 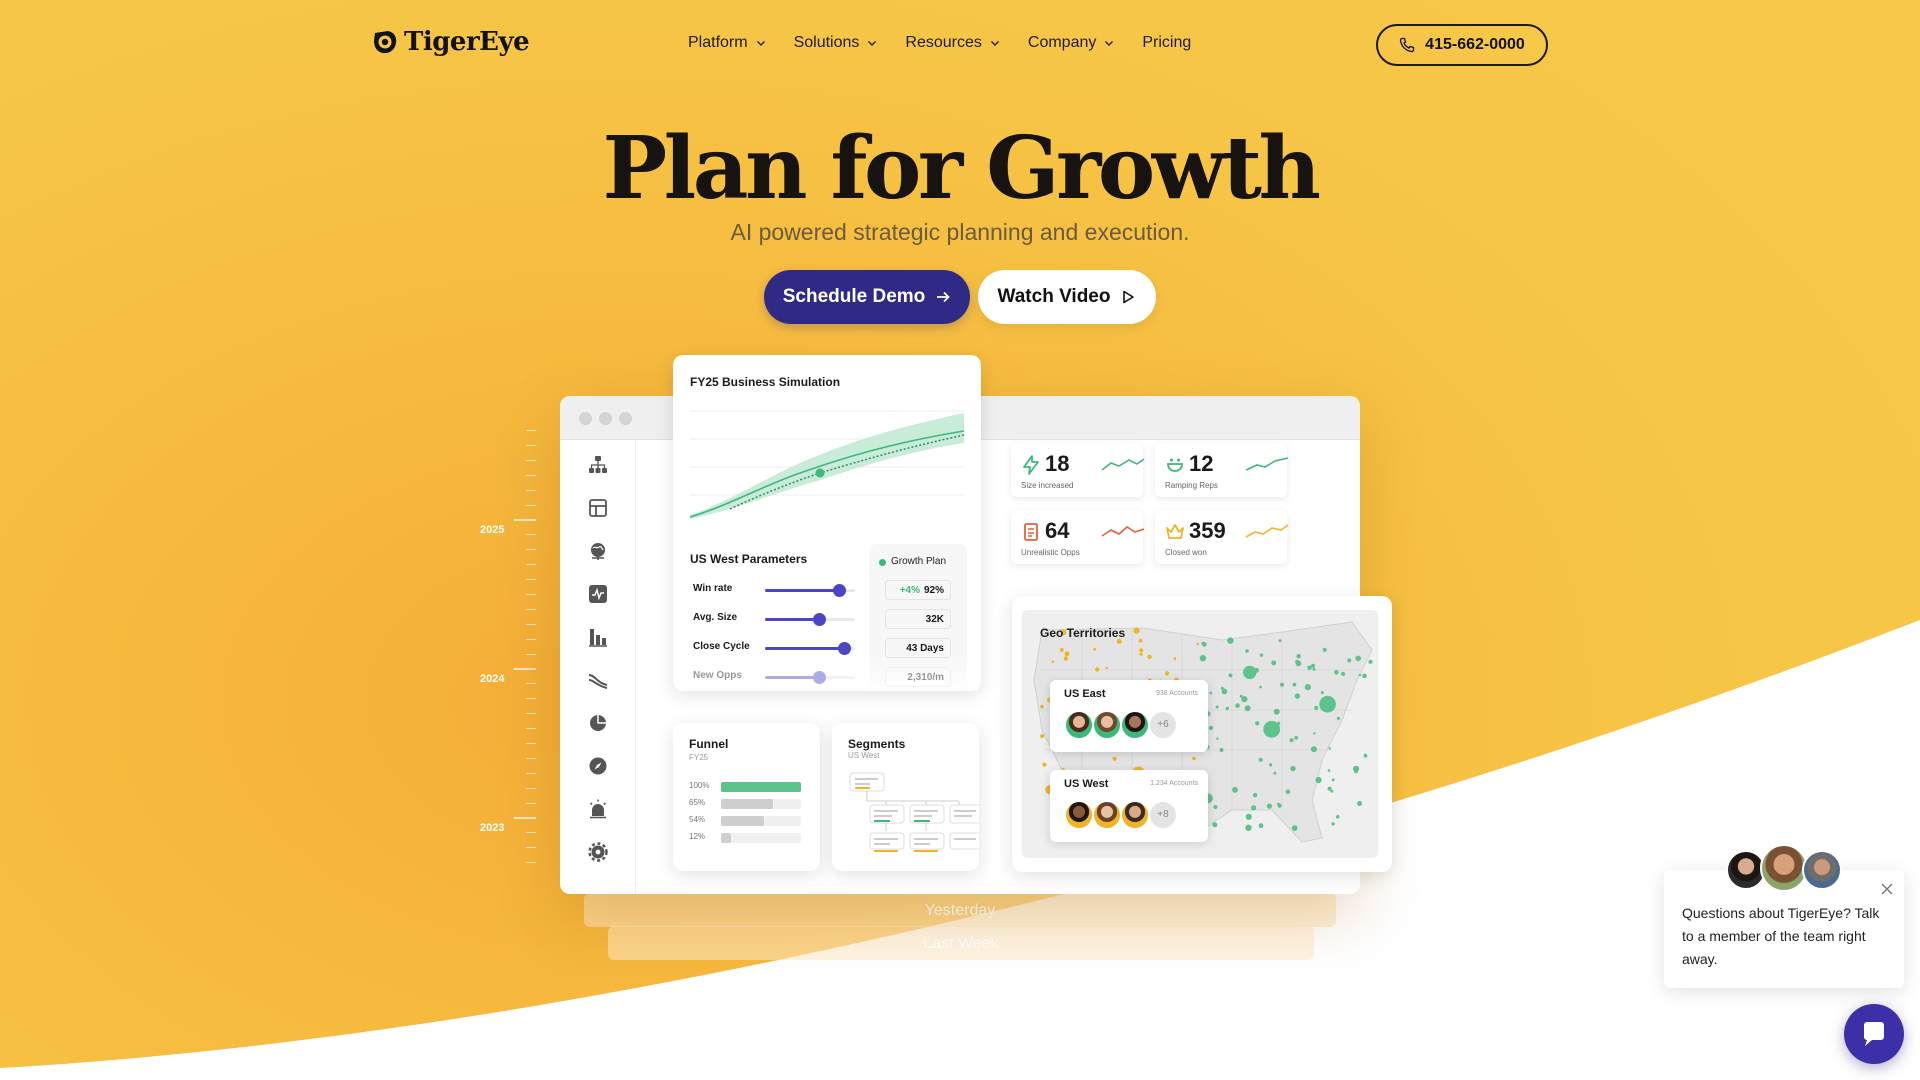 What do you see at coordinates (918, 590) in the screenshot?
I see `parameter-value-field: +4% 92%` at bounding box center [918, 590].